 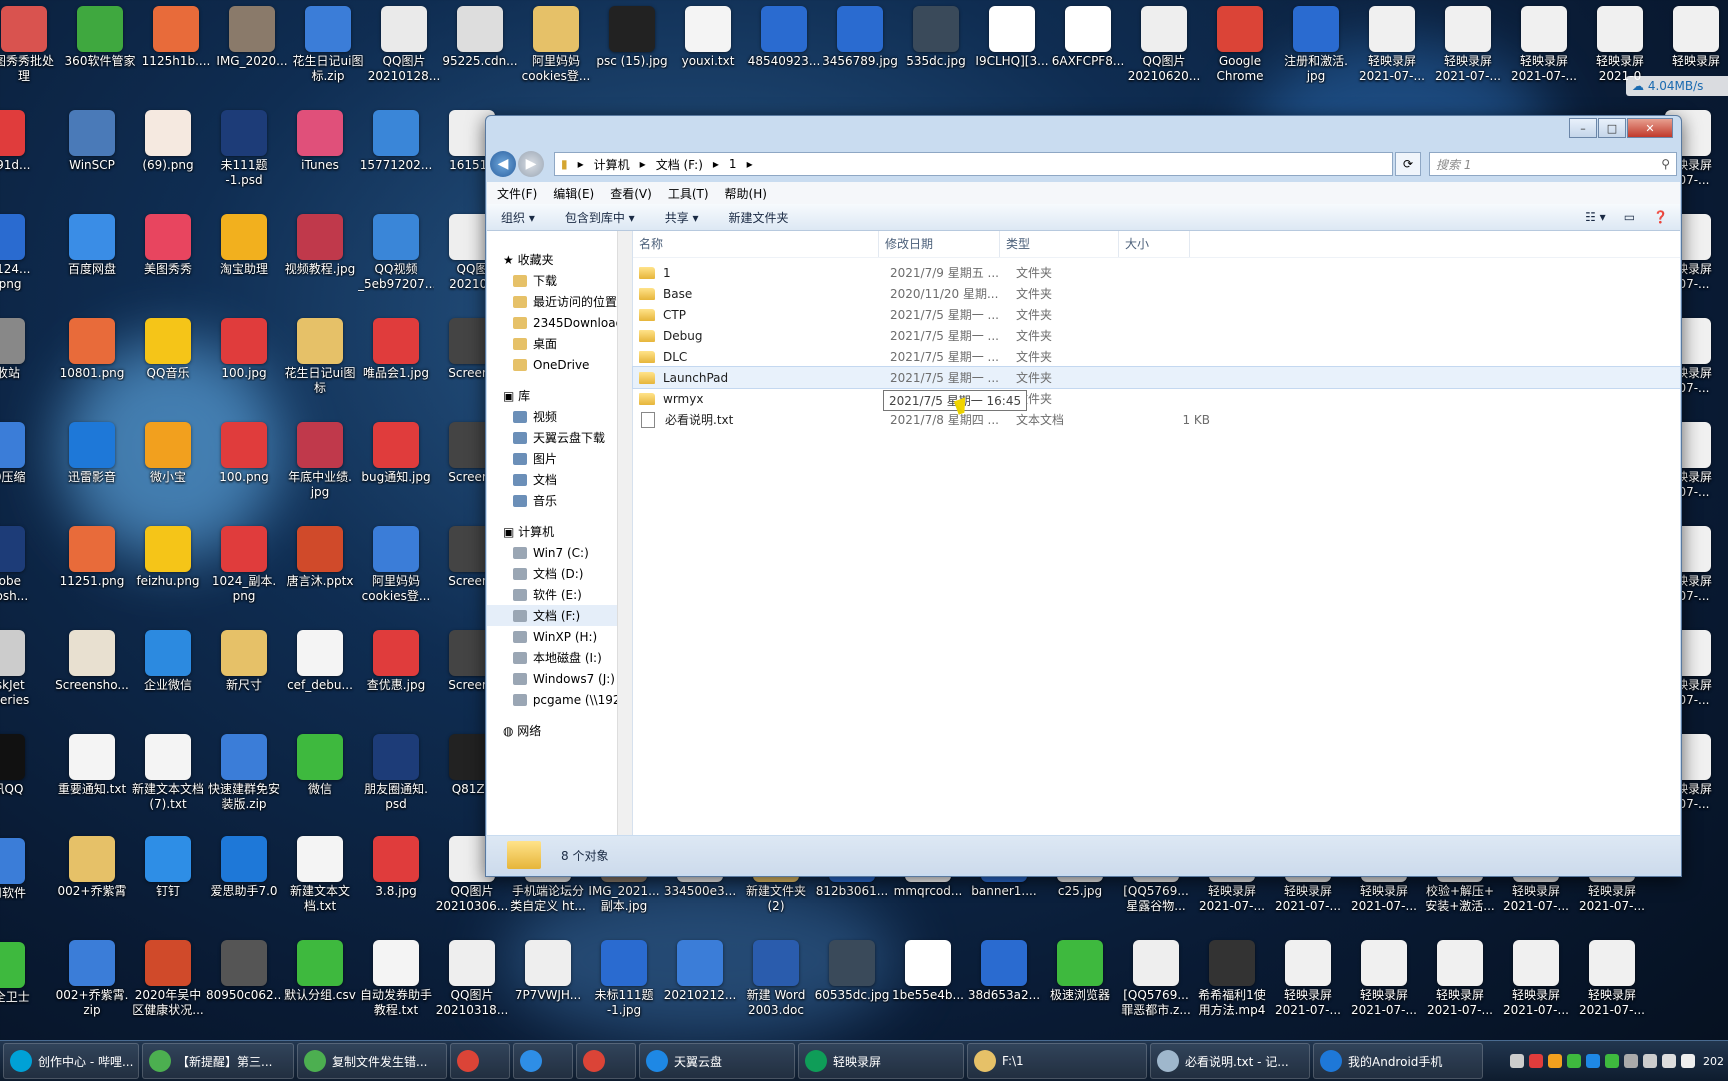 I want to click on desktop-icon: 新尺寸, so click(x=244, y=677).